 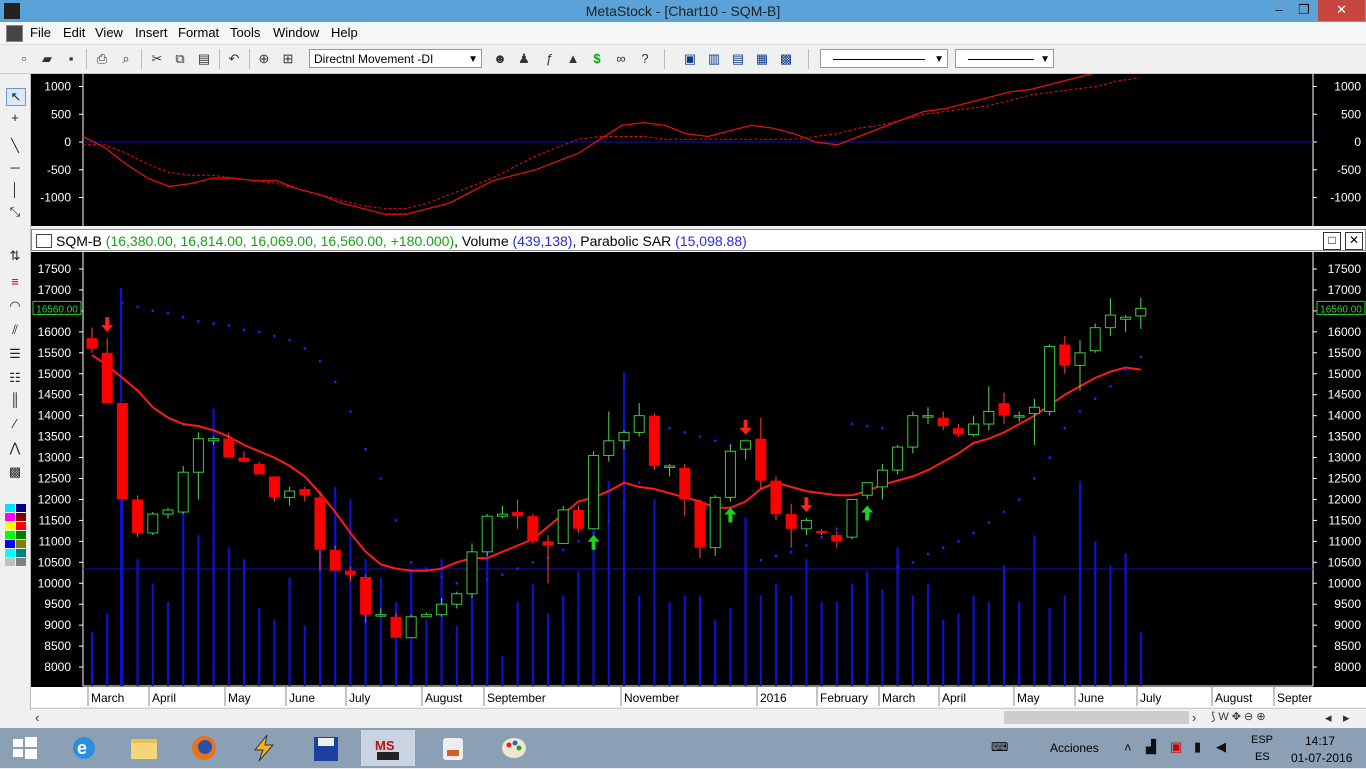 What do you see at coordinates (15, 146) in the screenshot?
I see `trendline-tool-icon: ╲` at bounding box center [15, 146].